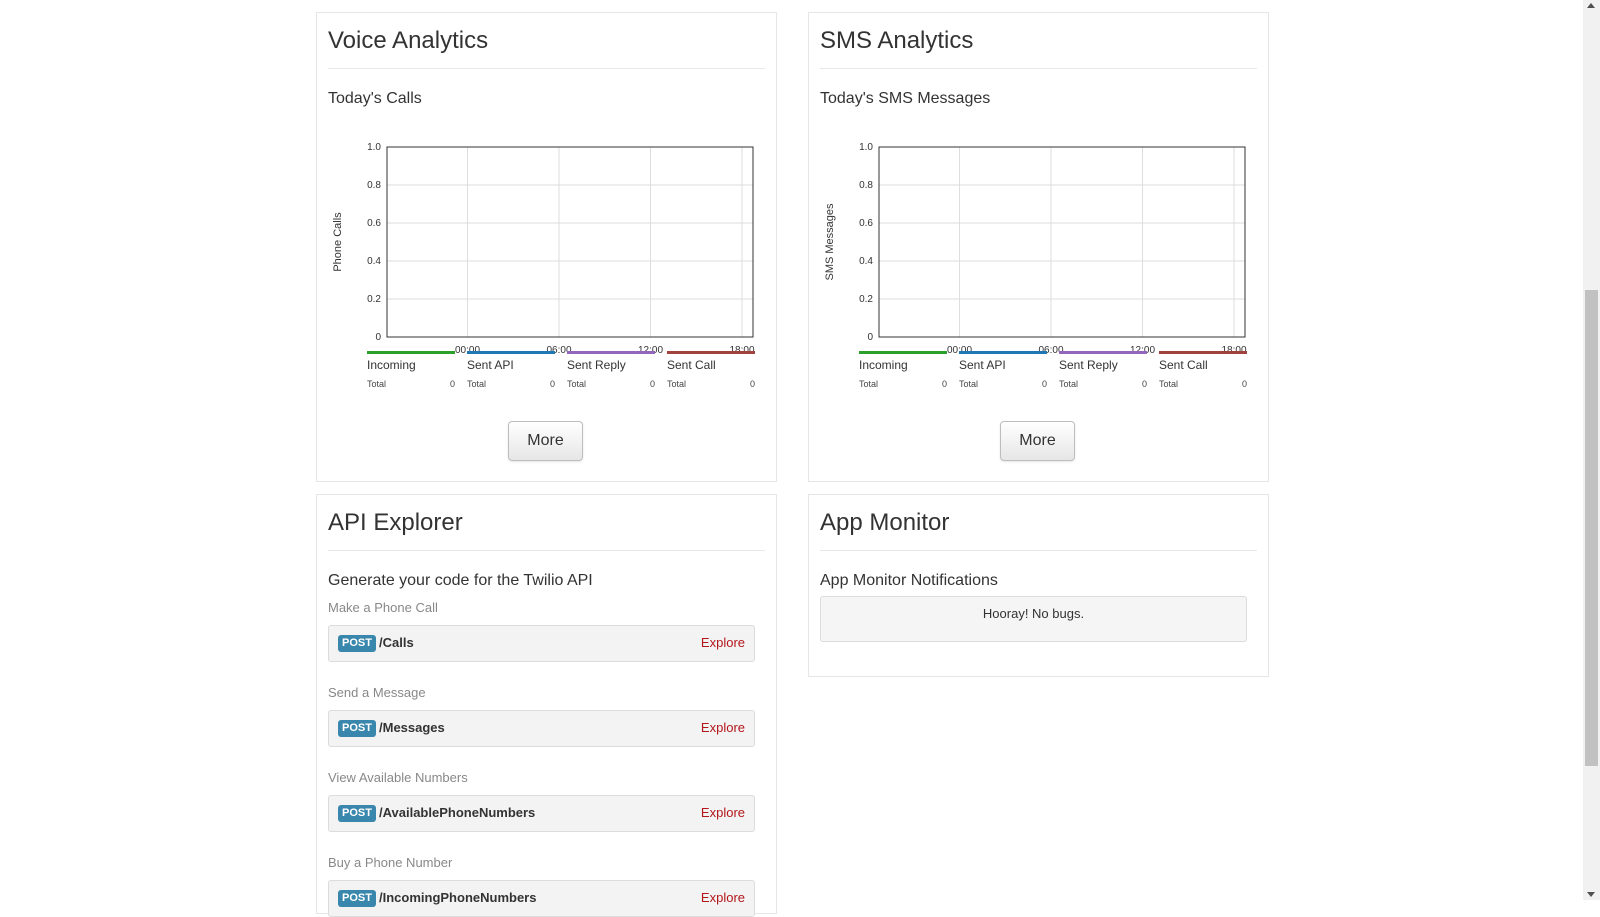 The image size is (1600, 917). Describe the element at coordinates (1591, 894) in the screenshot. I see `scroll-down-arrow-icon` at that location.